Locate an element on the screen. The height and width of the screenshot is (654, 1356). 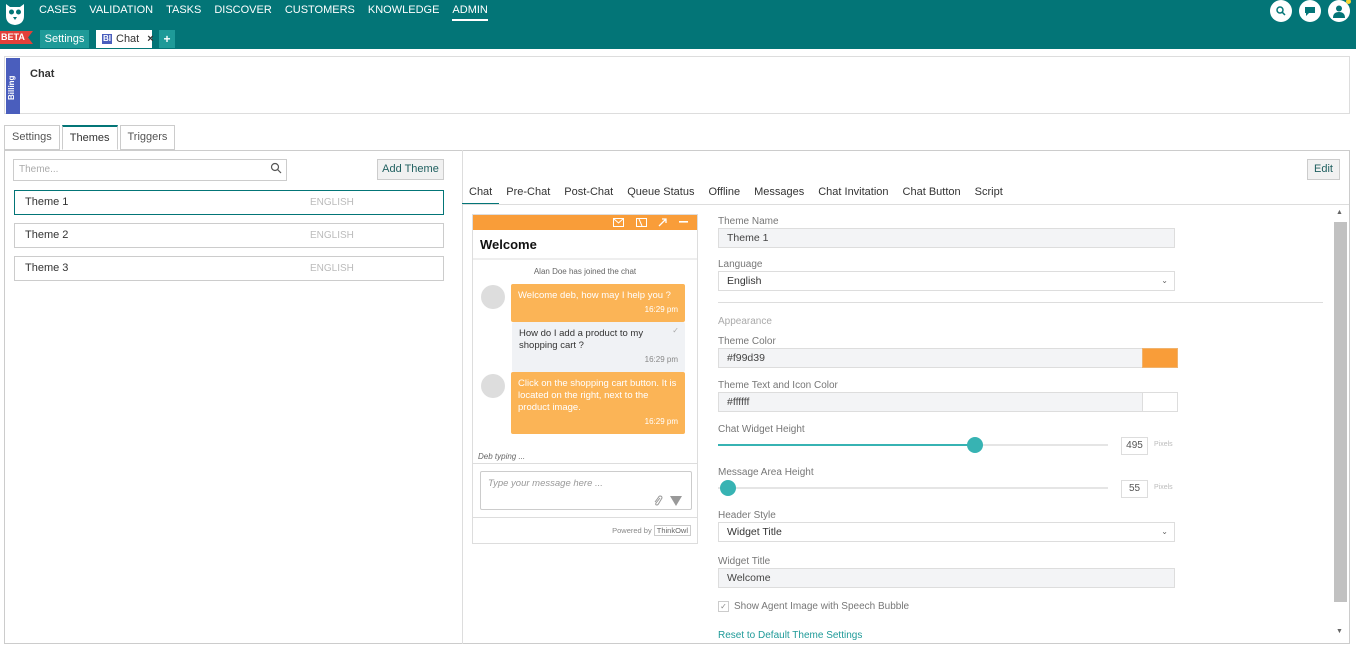
widget-title-field: Welcome is located at coordinates (946, 578).